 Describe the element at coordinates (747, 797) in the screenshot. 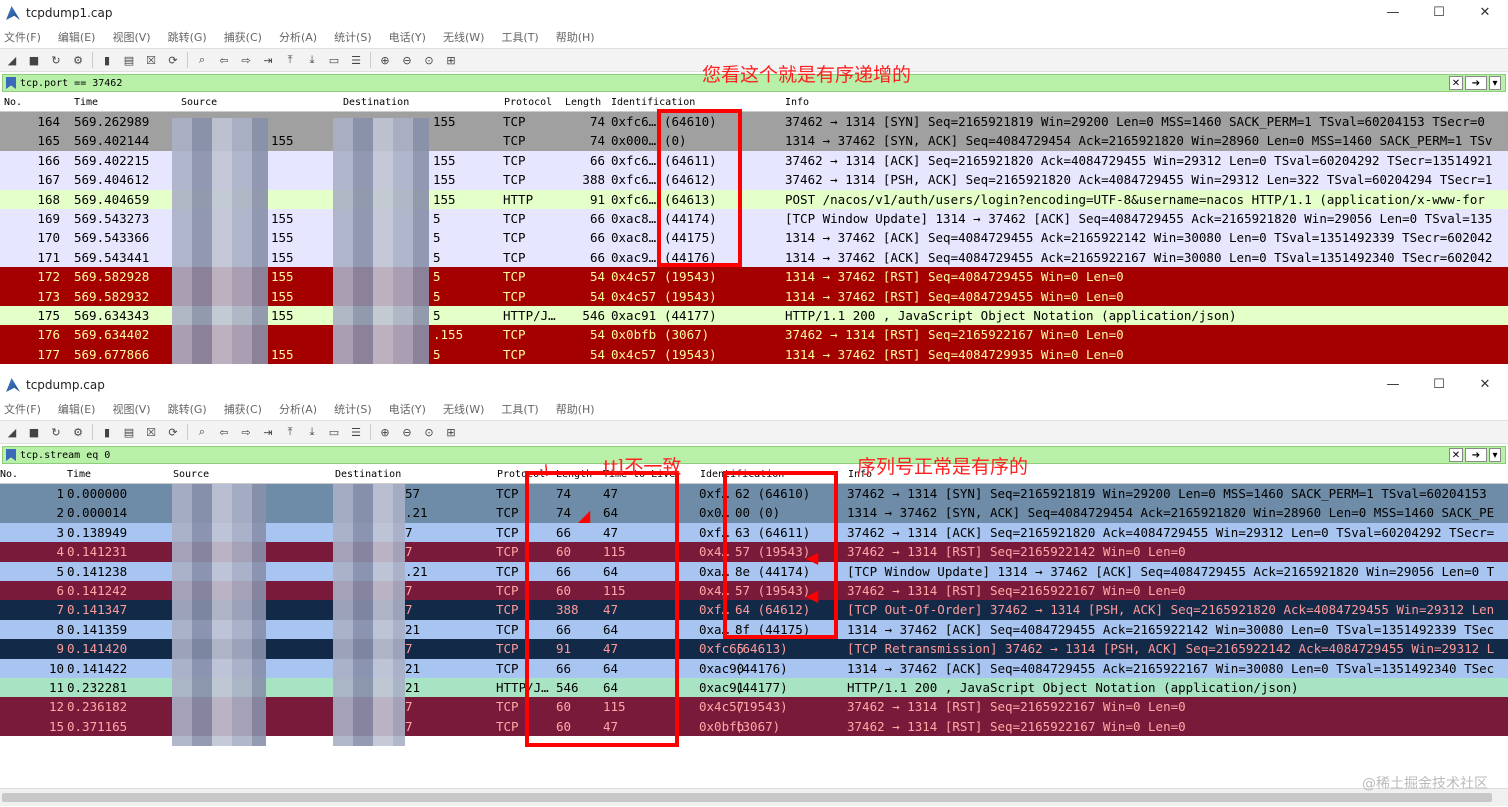

I see `scrollbar-thumb` at that location.